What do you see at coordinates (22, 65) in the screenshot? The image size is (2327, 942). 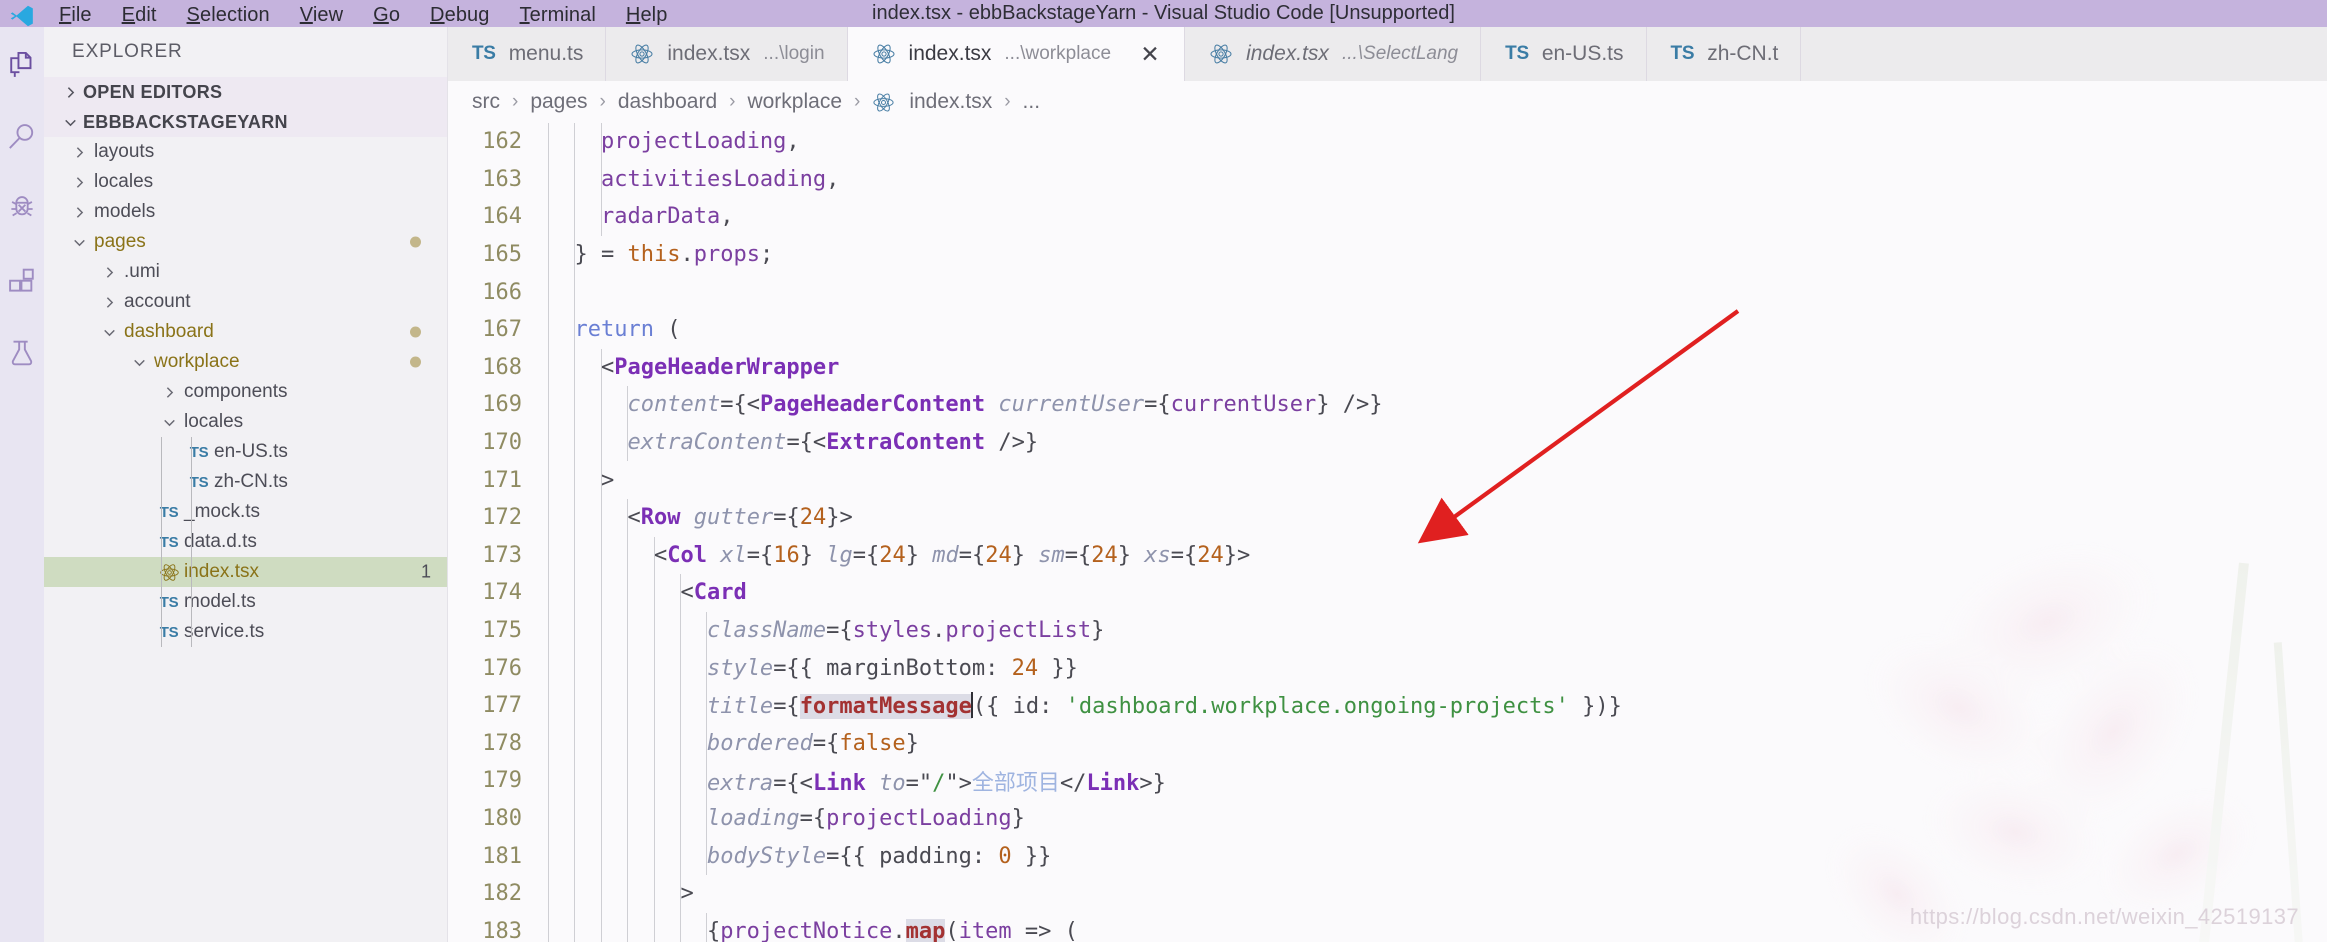 I see `explorer-icon` at bounding box center [22, 65].